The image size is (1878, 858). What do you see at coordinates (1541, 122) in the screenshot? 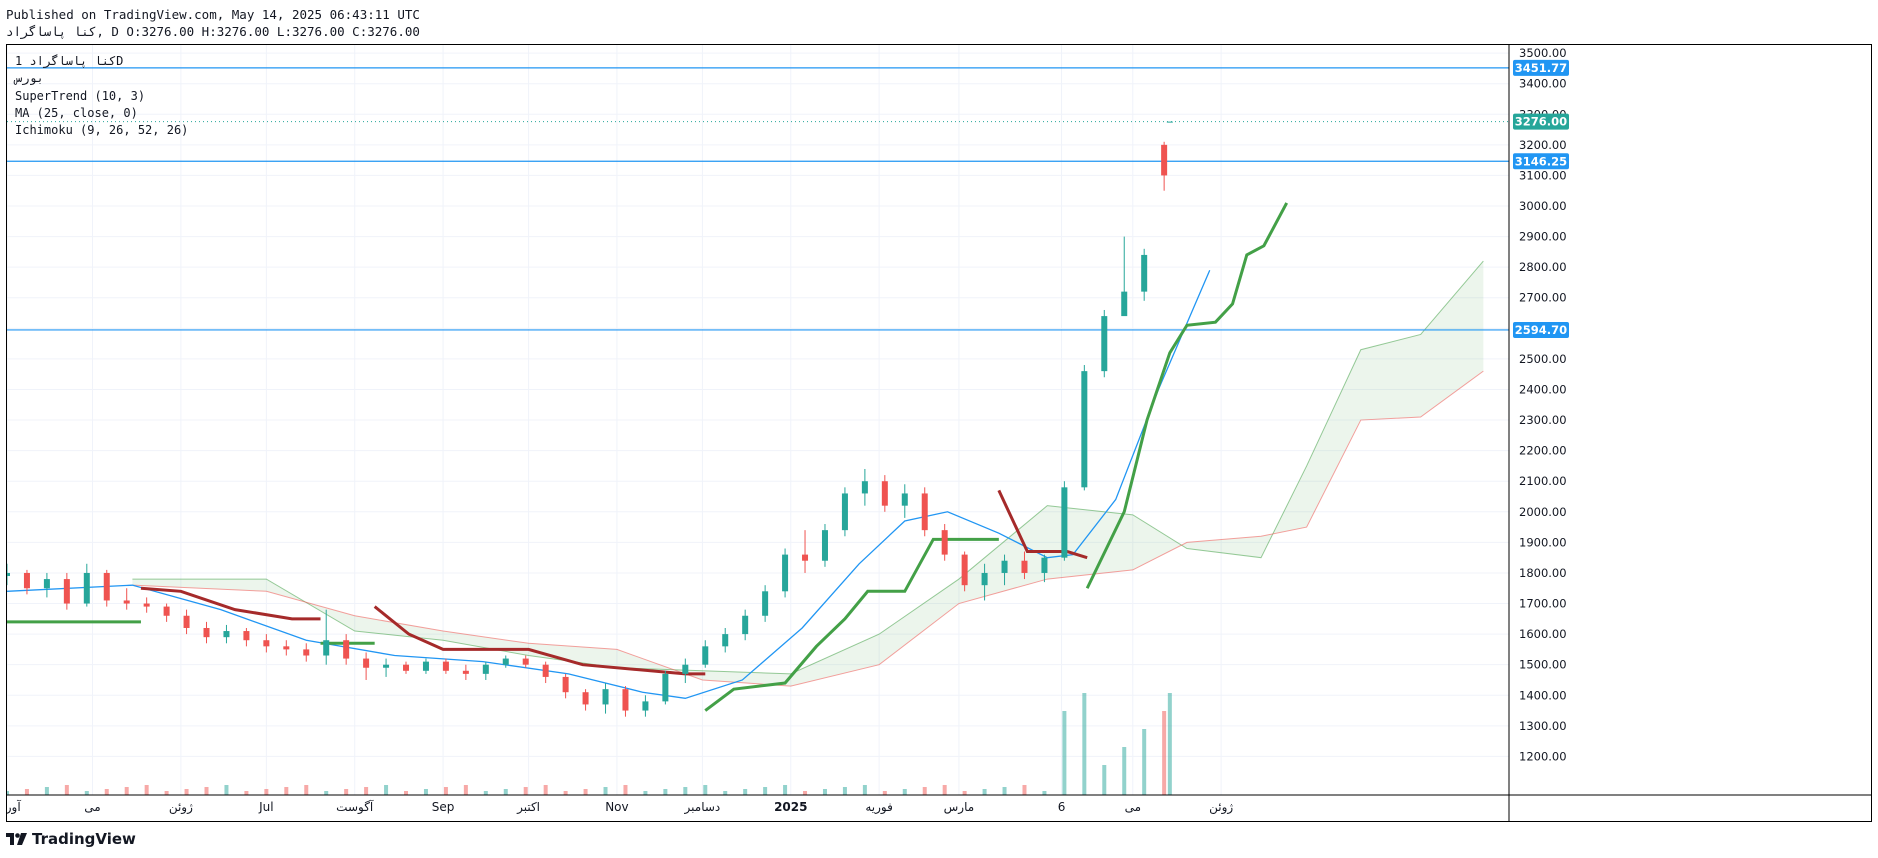
I see `last-price-label: 3276.00` at bounding box center [1541, 122].